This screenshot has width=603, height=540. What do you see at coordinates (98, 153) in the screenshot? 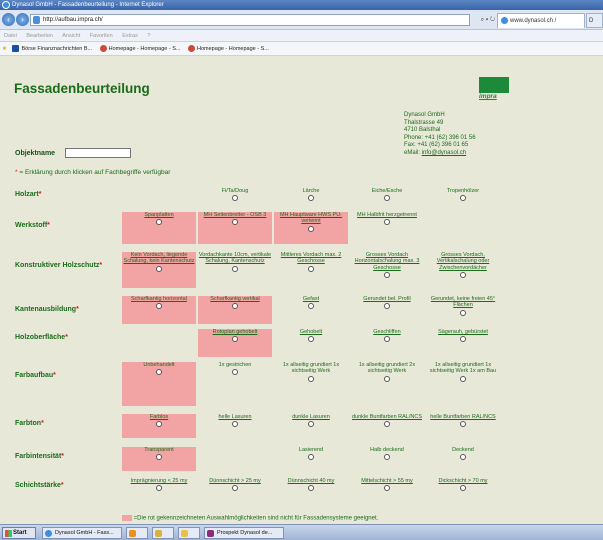
I see `objektname-input` at bounding box center [98, 153].